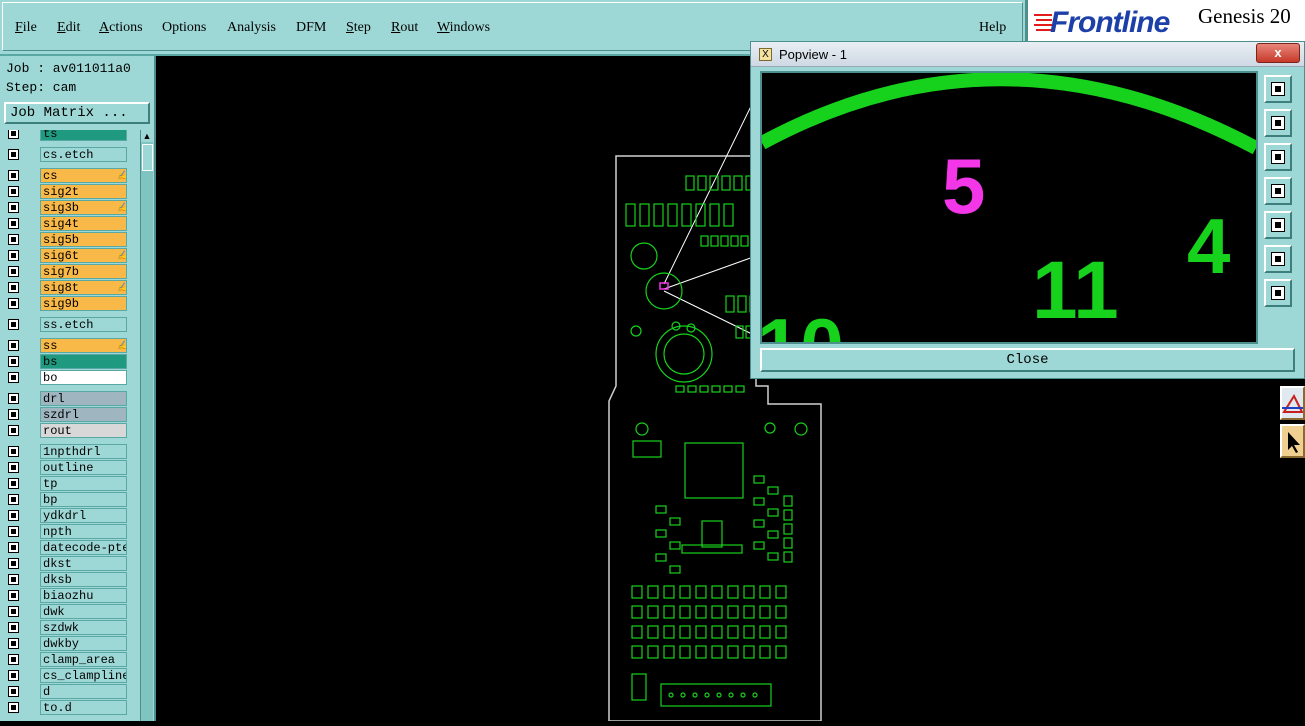 The image size is (1305, 726). Describe the element at coordinates (1278, 123) in the screenshot. I see `move-up-icon` at that location.